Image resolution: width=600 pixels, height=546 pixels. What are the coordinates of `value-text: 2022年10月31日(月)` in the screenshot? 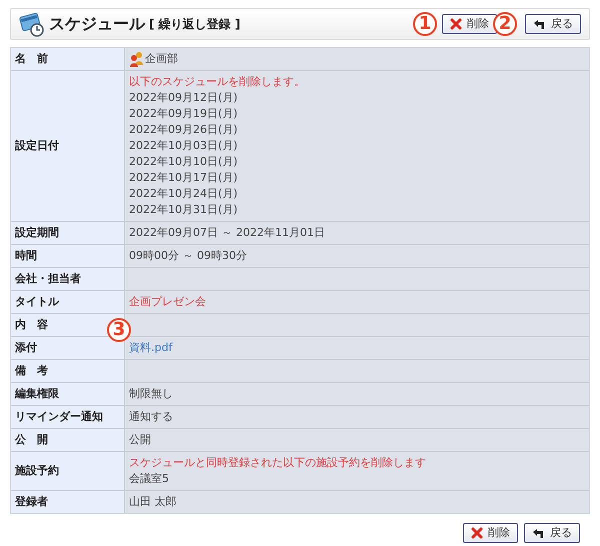 It's located at (184, 210).